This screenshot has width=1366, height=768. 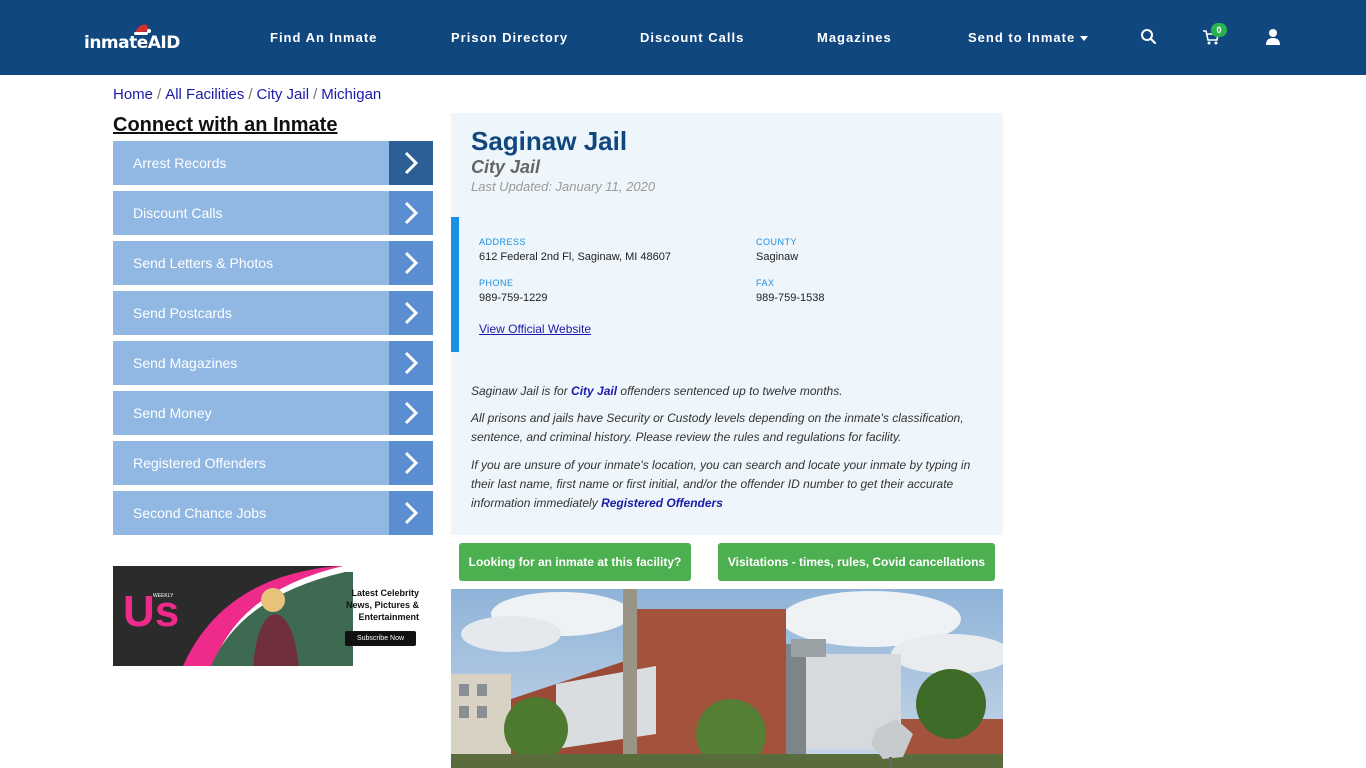 I want to click on sidebar-item-label: Send Postcards, so click(x=182, y=313).